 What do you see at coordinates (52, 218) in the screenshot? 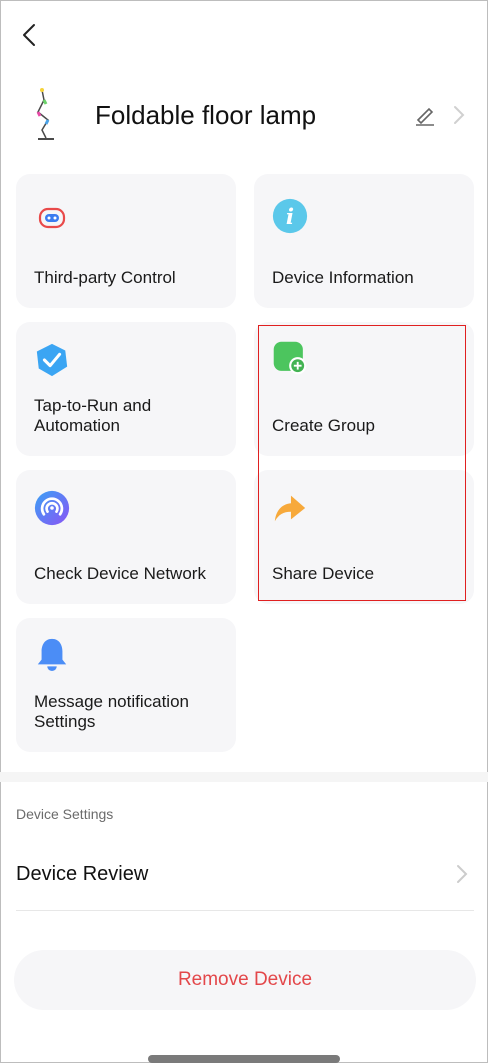
I see `third-party-control-icon` at bounding box center [52, 218].